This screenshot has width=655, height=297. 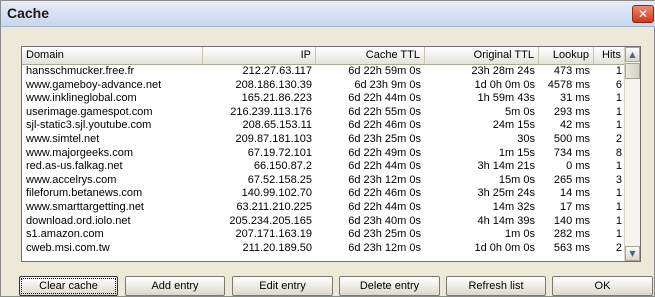 I want to click on cell-cache-ttl: 6d 22h 55m 0s, so click(x=384, y=111).